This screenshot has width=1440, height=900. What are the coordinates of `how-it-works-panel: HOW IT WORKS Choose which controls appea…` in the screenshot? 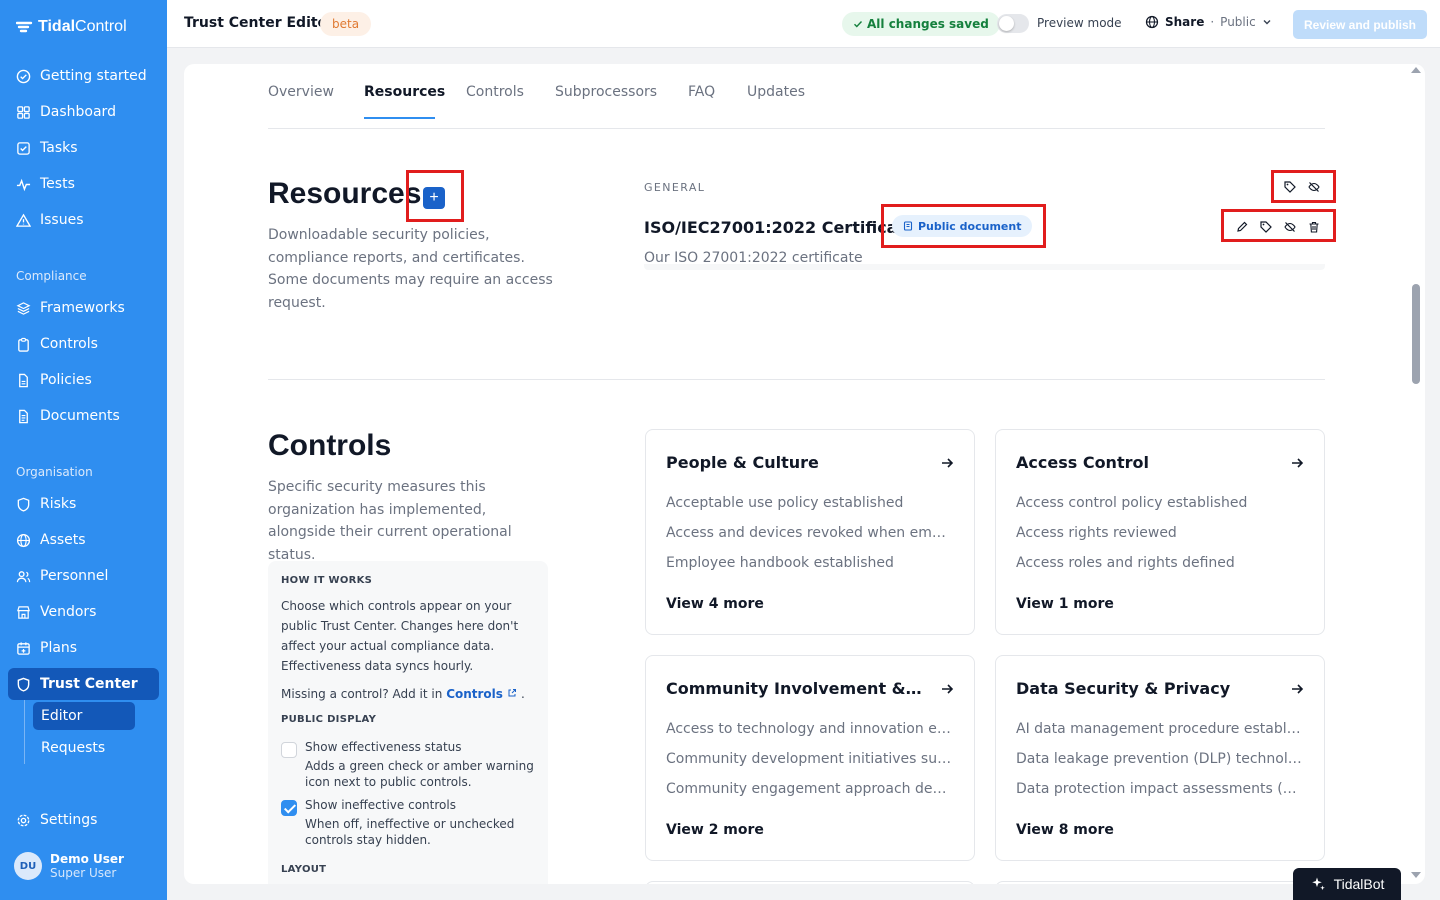 It's located at (408, 722).